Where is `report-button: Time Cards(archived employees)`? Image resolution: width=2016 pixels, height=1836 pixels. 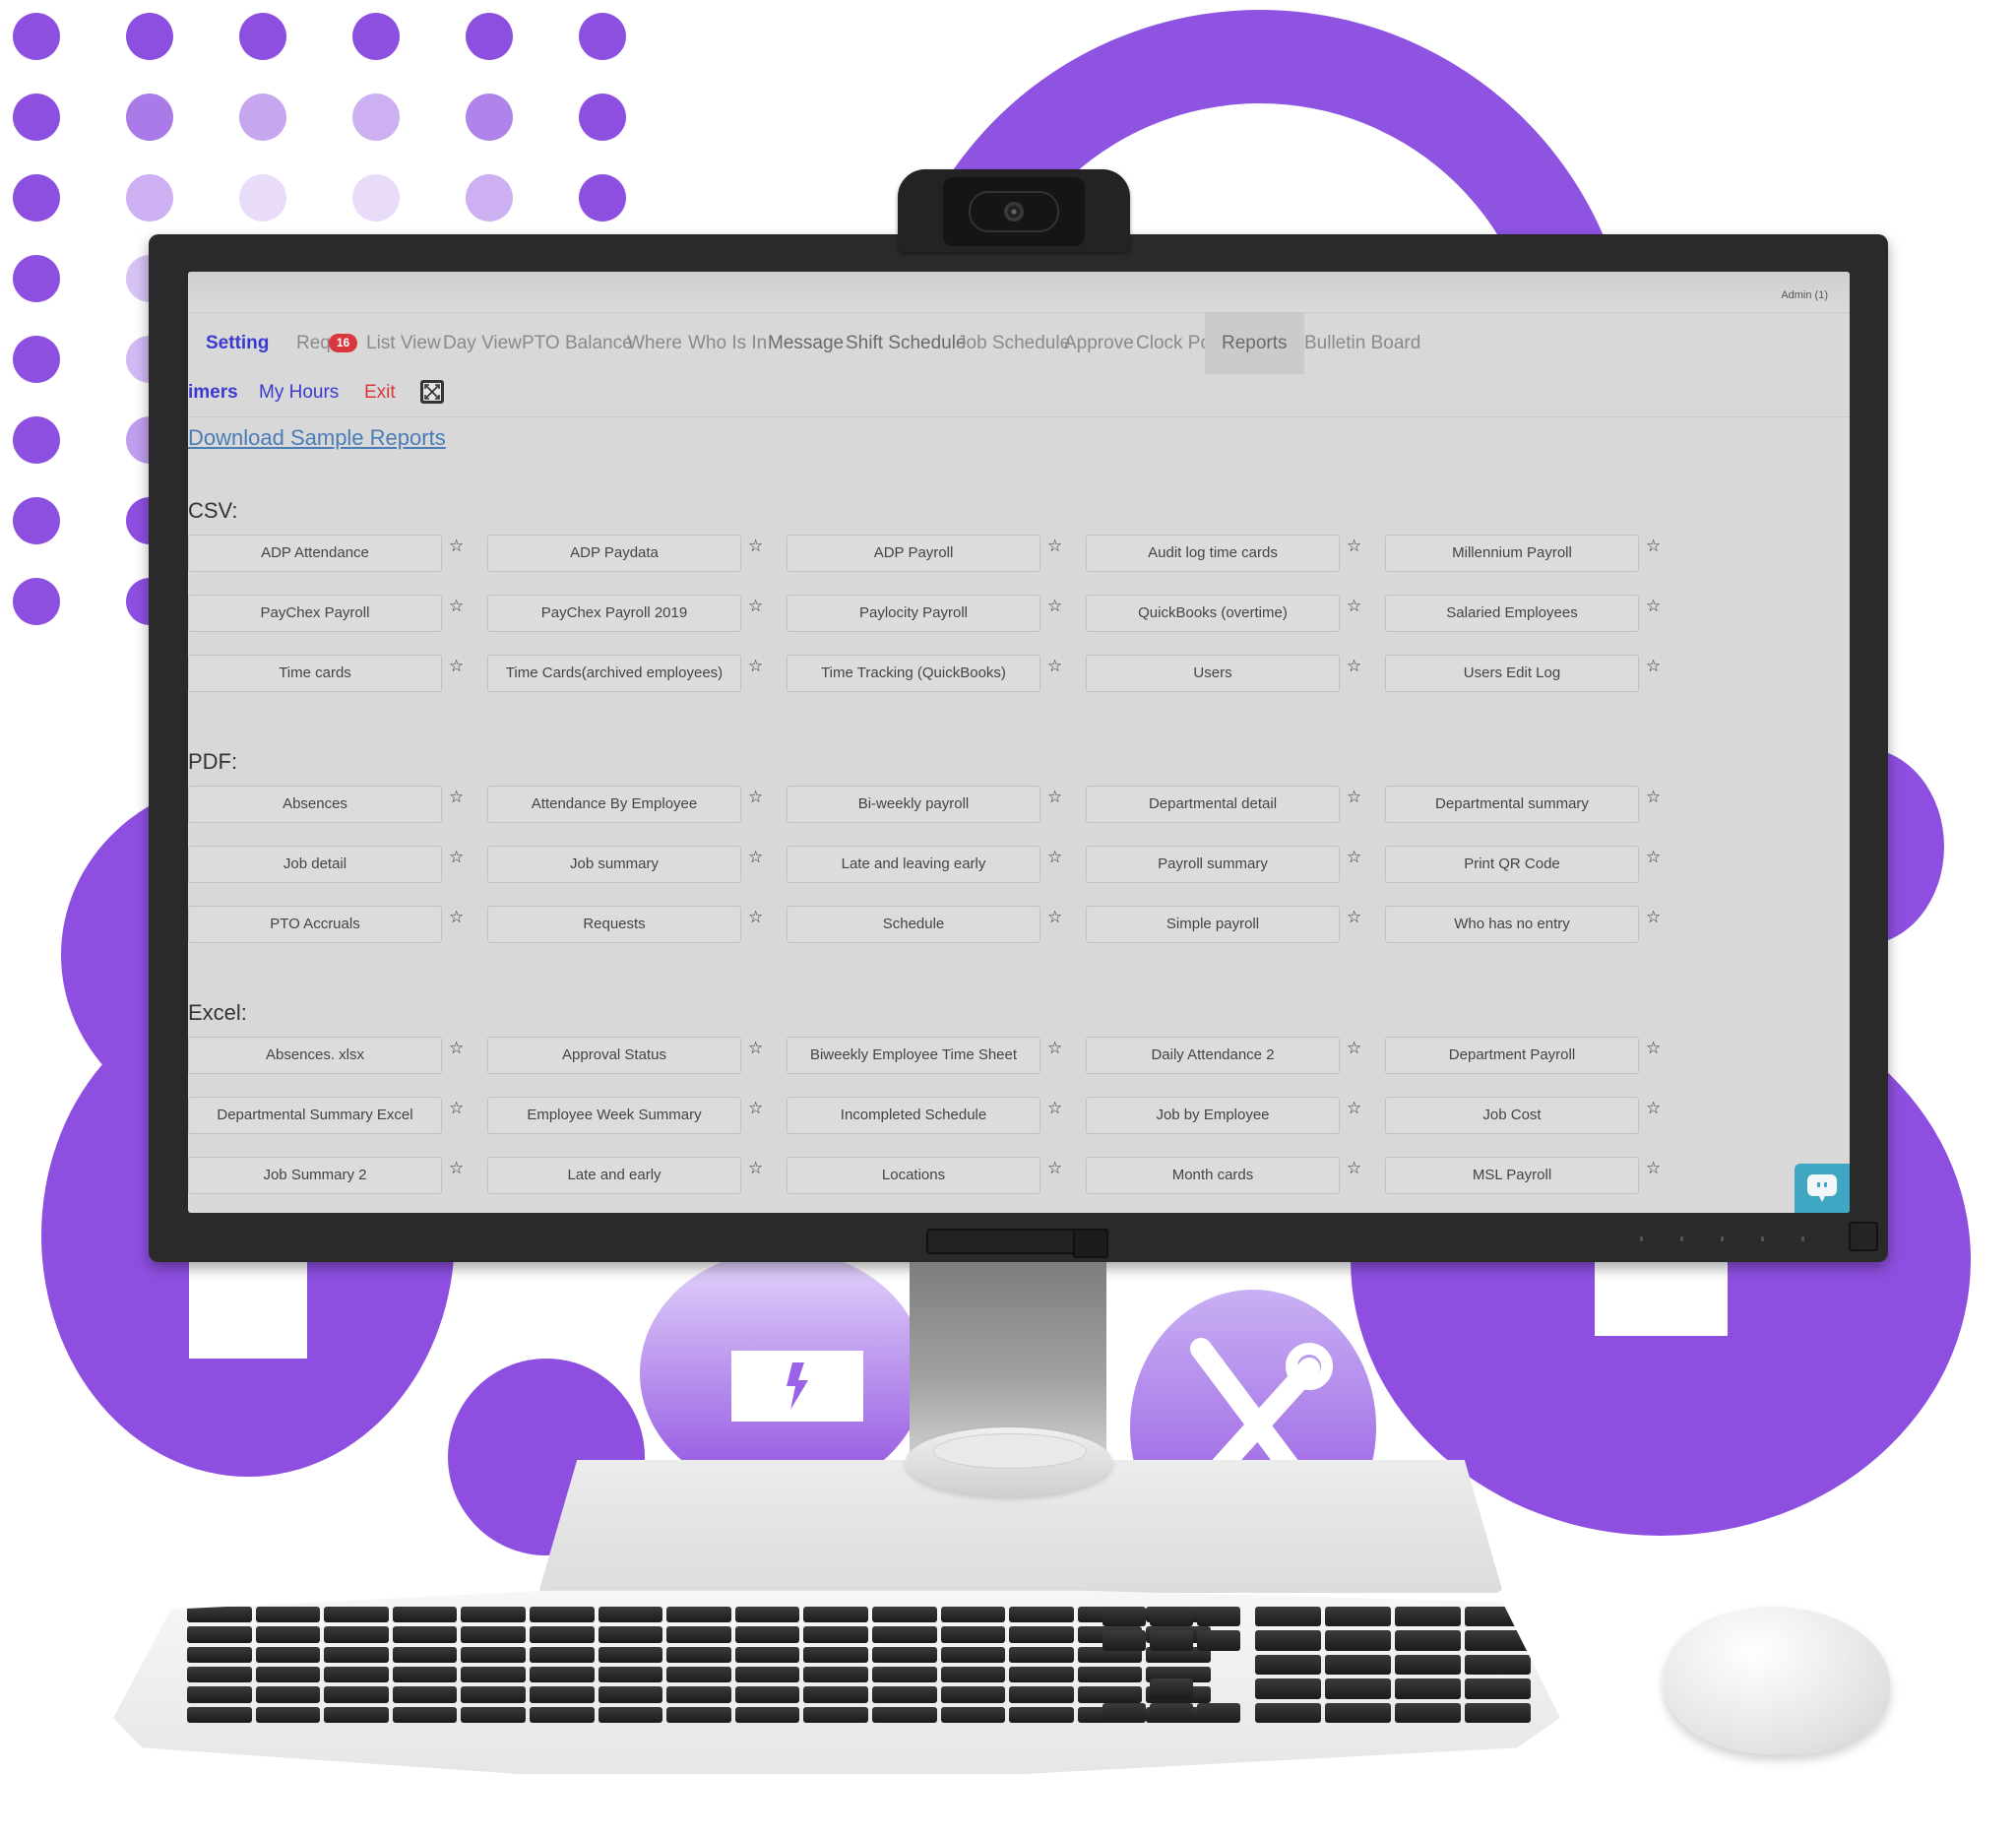 report-button: Time Cards(archived employees) is located at coordinates (614, 673).